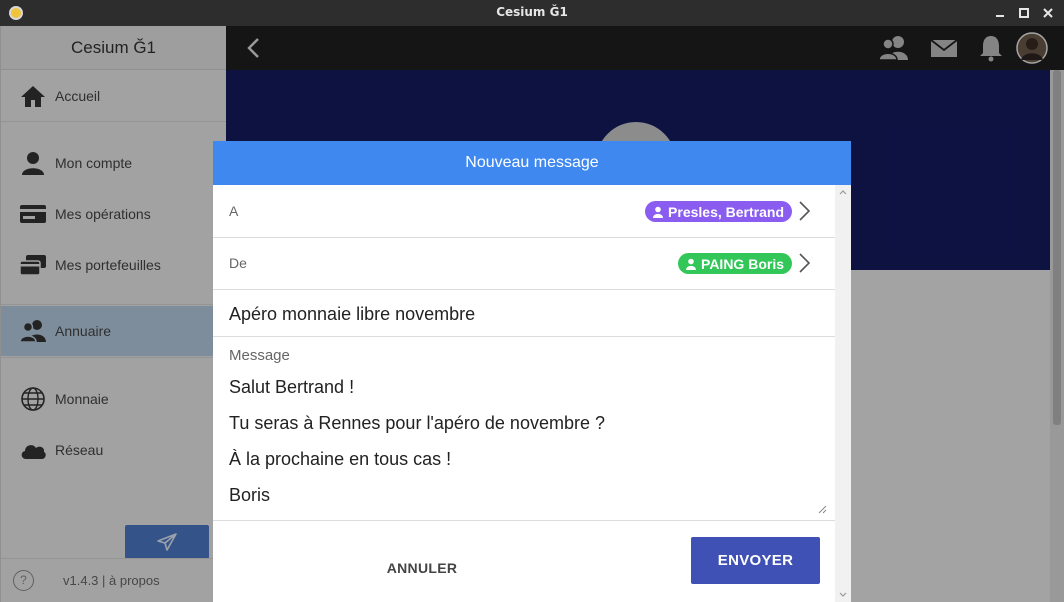 The height and width of the screenshot is (602, 1064). Describe the element at coordinates (742, 263) in the screenshot. I see `sender-name: PAING Boris` at that location.